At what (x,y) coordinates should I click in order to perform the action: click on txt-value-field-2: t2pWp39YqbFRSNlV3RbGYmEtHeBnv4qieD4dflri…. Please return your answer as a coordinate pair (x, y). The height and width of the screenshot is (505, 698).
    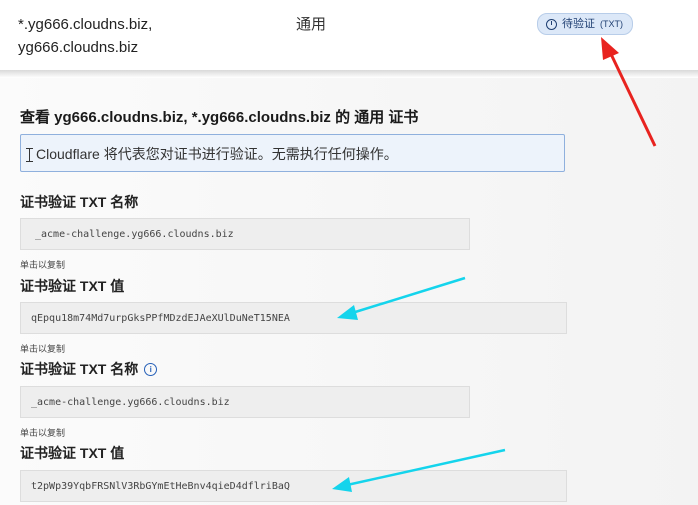
    Looking at the image, I should click on (293, 486).